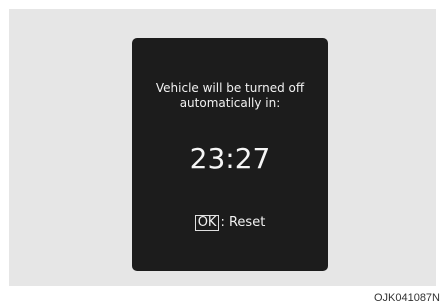  I want to click on message-line-2: automatically in:, so click(230, 103).